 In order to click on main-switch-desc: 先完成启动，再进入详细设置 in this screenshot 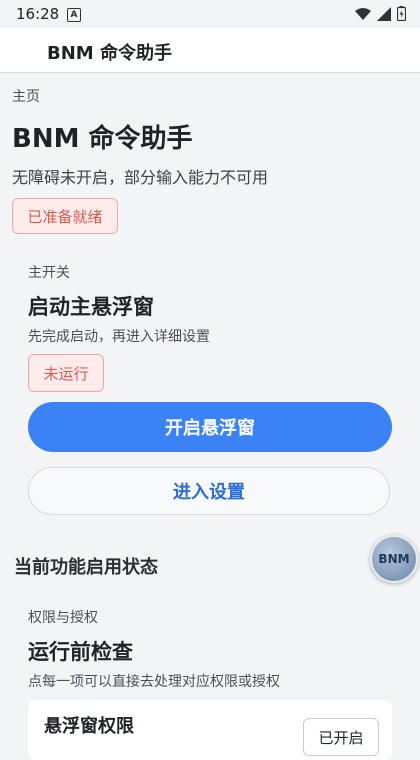, I will do `click(119, 337)`.